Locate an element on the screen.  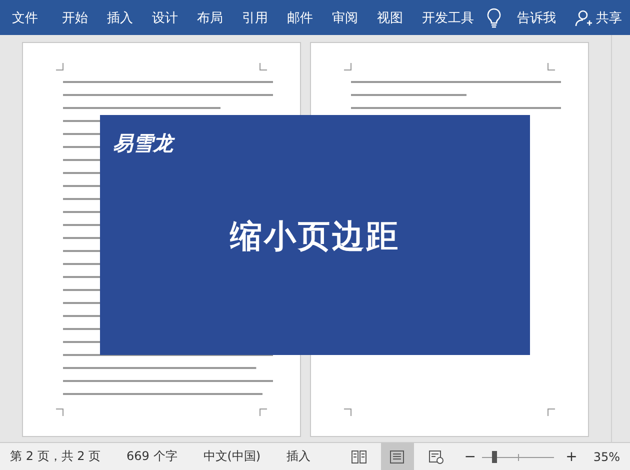
banner-title: 缩小页边距 is located at coordinates (314, 236).